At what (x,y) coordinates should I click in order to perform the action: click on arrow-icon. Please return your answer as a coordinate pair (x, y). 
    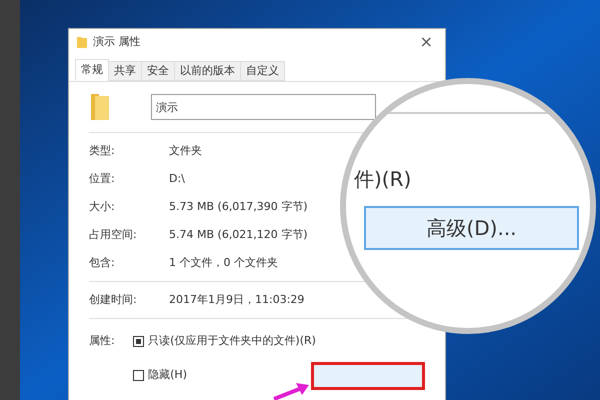
    Looking at the image, I should click on (291, 391).